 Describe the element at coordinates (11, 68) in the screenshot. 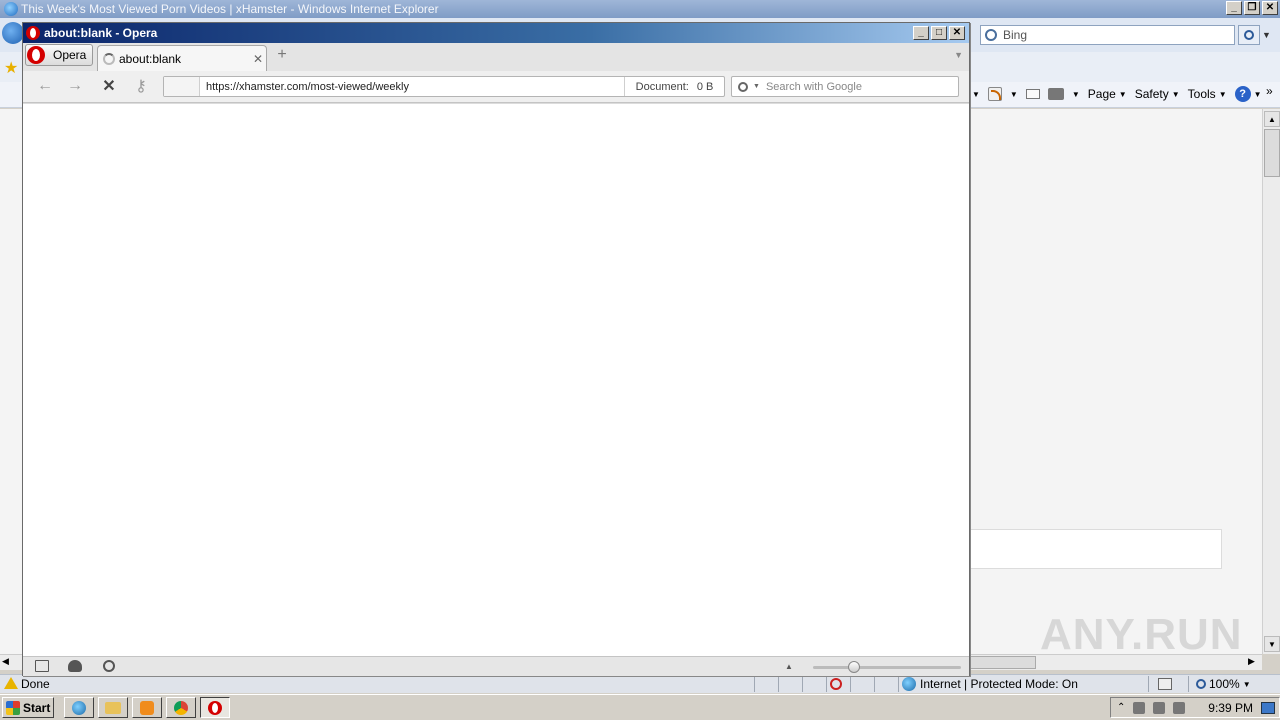

I see `favorites-star-icon: ★` at that location.